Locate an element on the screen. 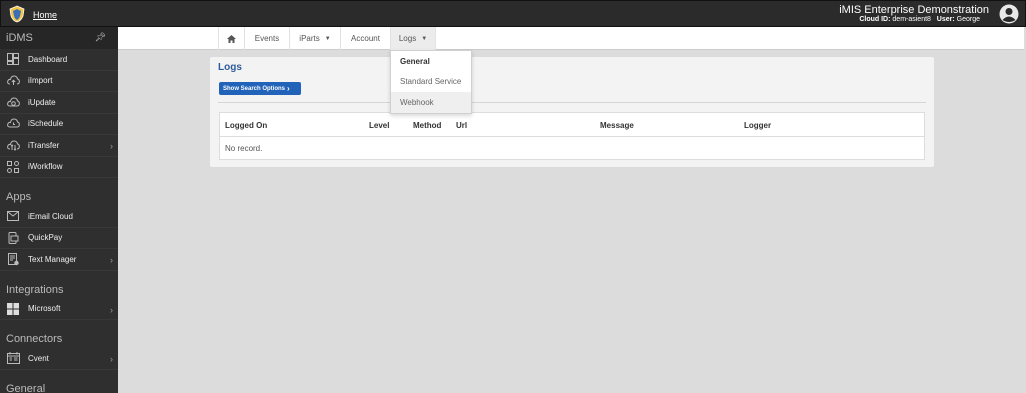  sidebar-item-label: iEmail Cloud is located at coordinates (50, 216).